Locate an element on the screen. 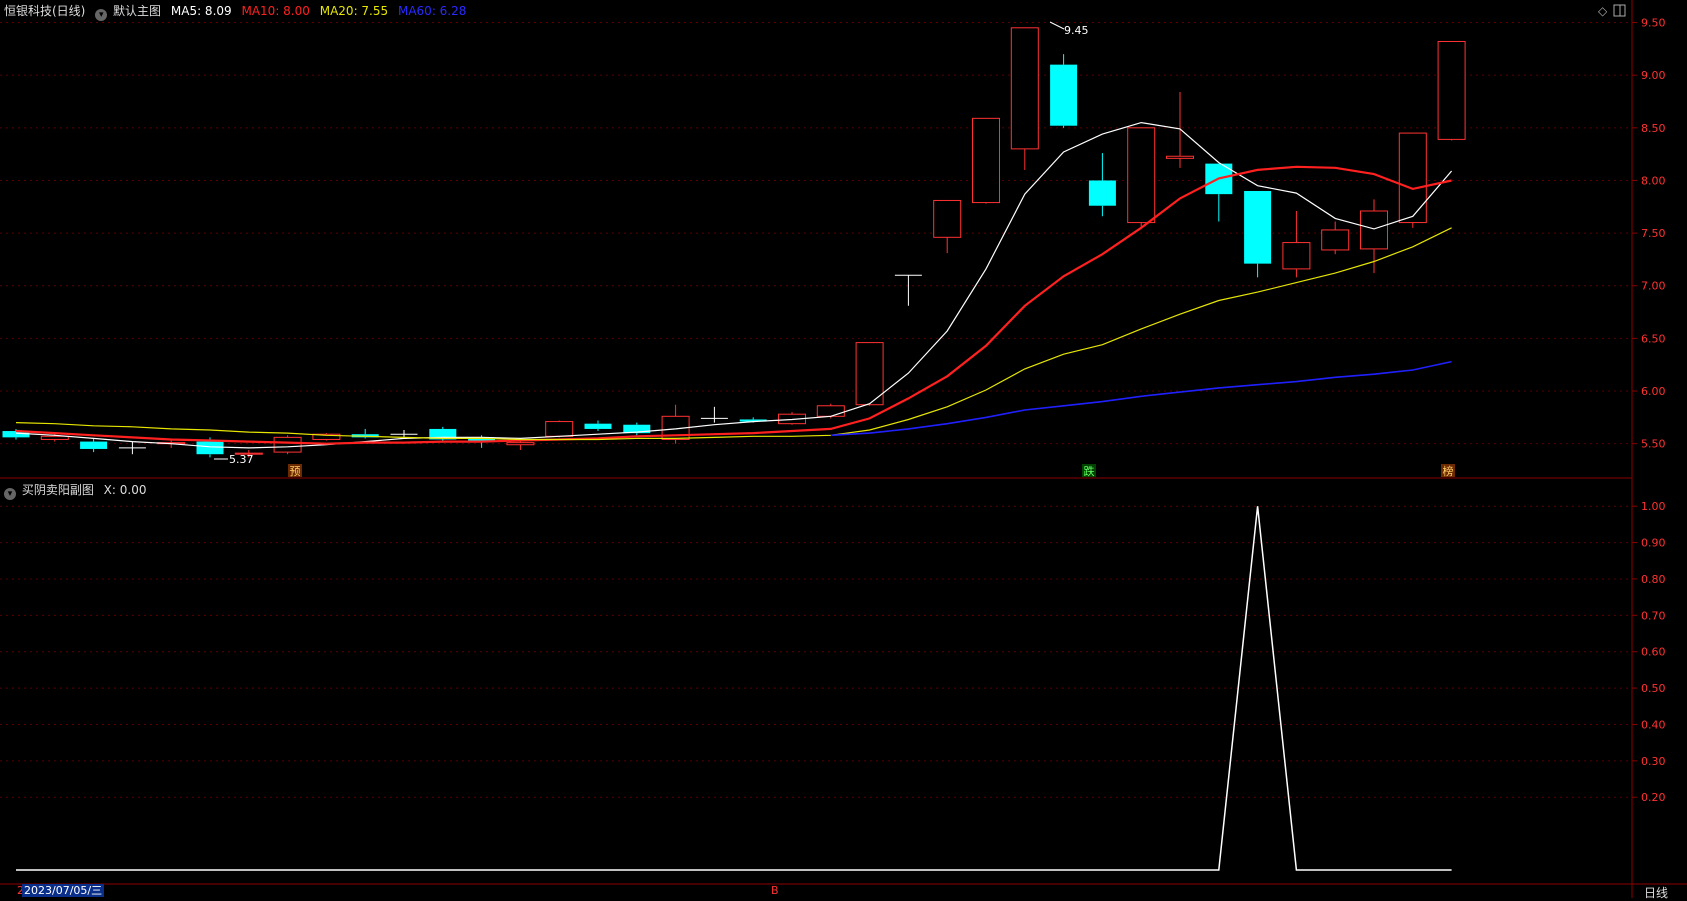 The width and height of the screenshot is (1687, 901). low-annotation: 5.37 is located at coordinates (234, 459).